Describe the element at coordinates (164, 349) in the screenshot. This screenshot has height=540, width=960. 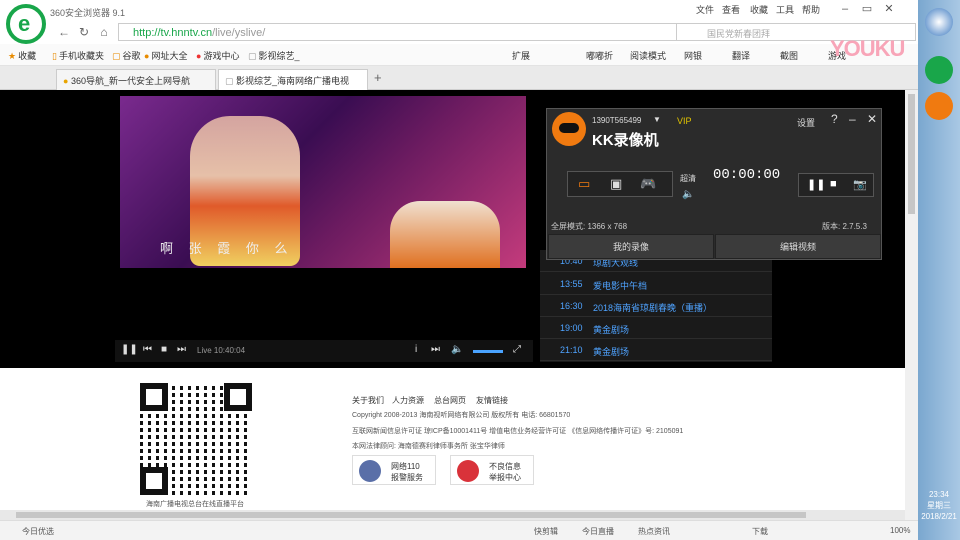
I see `stop-icon: ■` at that location.